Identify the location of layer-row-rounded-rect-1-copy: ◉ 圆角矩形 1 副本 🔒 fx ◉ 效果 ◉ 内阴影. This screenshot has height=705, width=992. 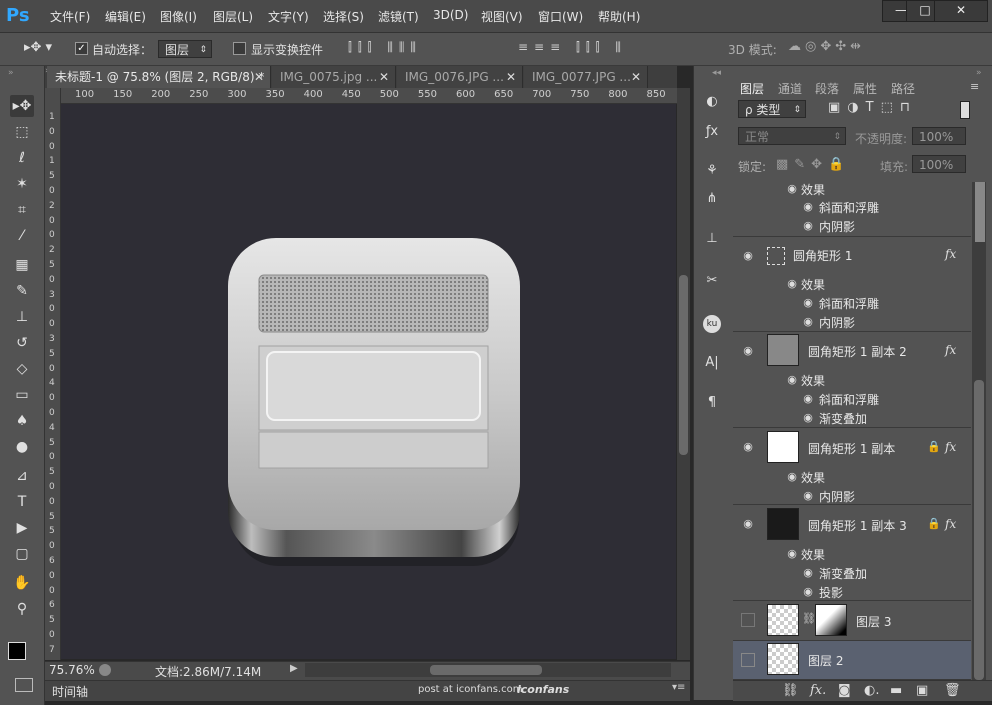
(852, 466).